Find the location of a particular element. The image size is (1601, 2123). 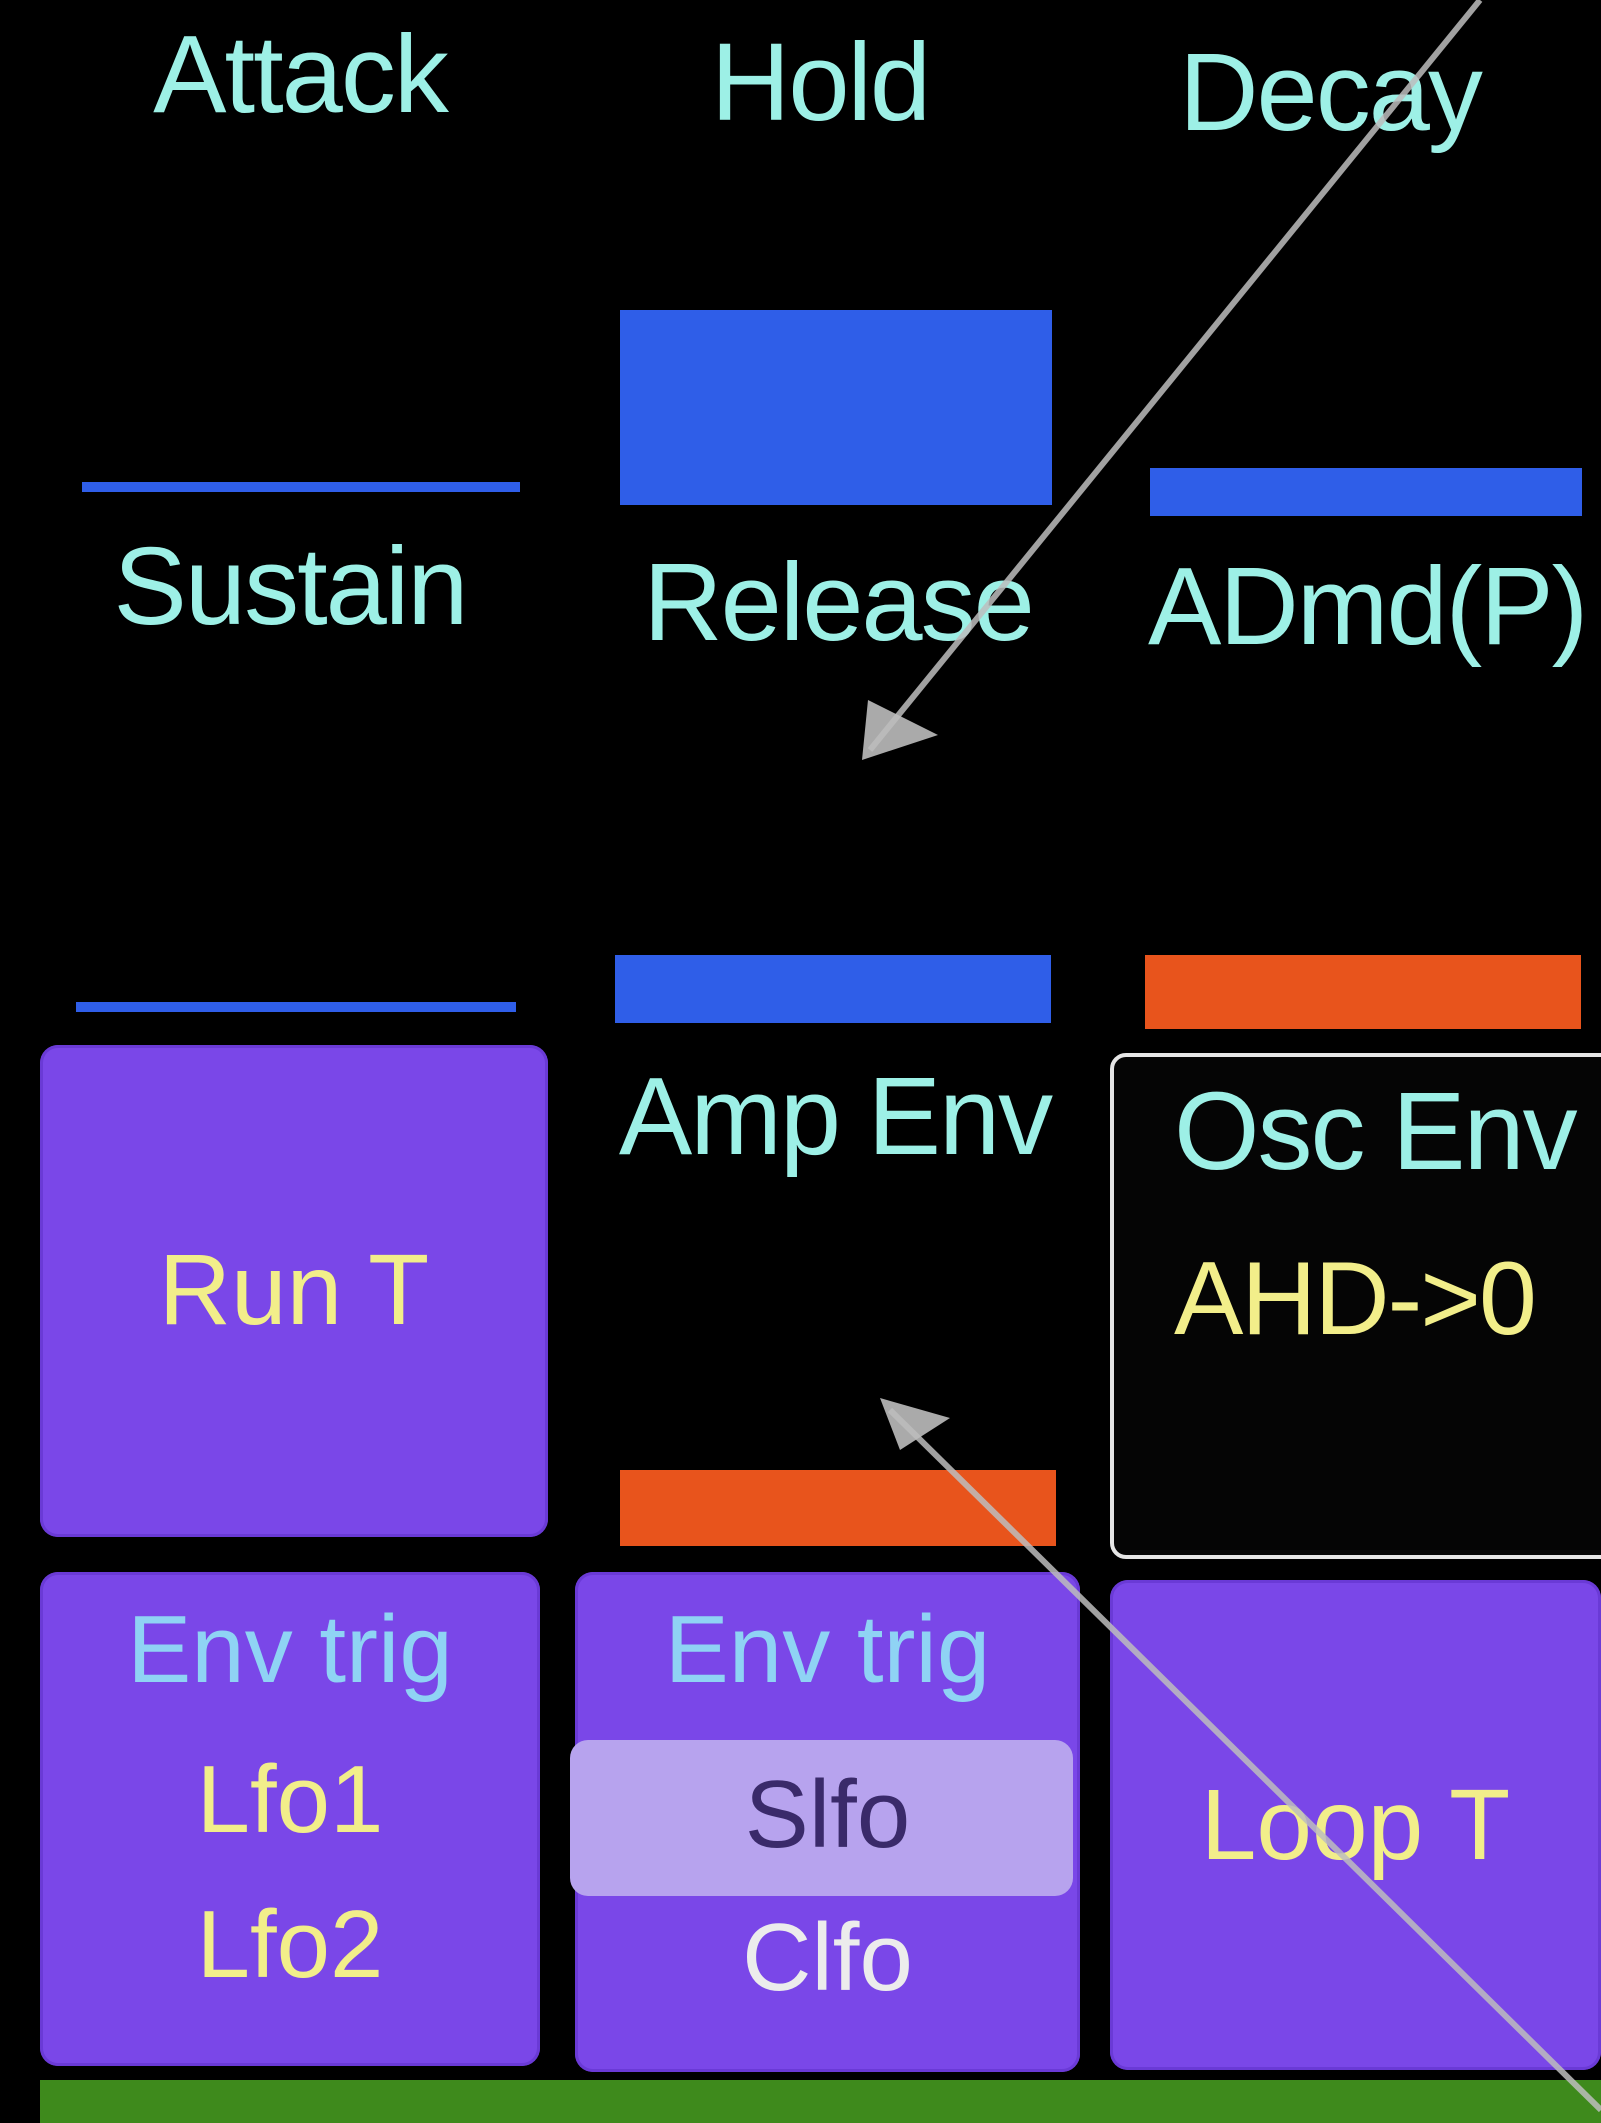

arrow-line-bottom is located at coordinates (1244, 1760).